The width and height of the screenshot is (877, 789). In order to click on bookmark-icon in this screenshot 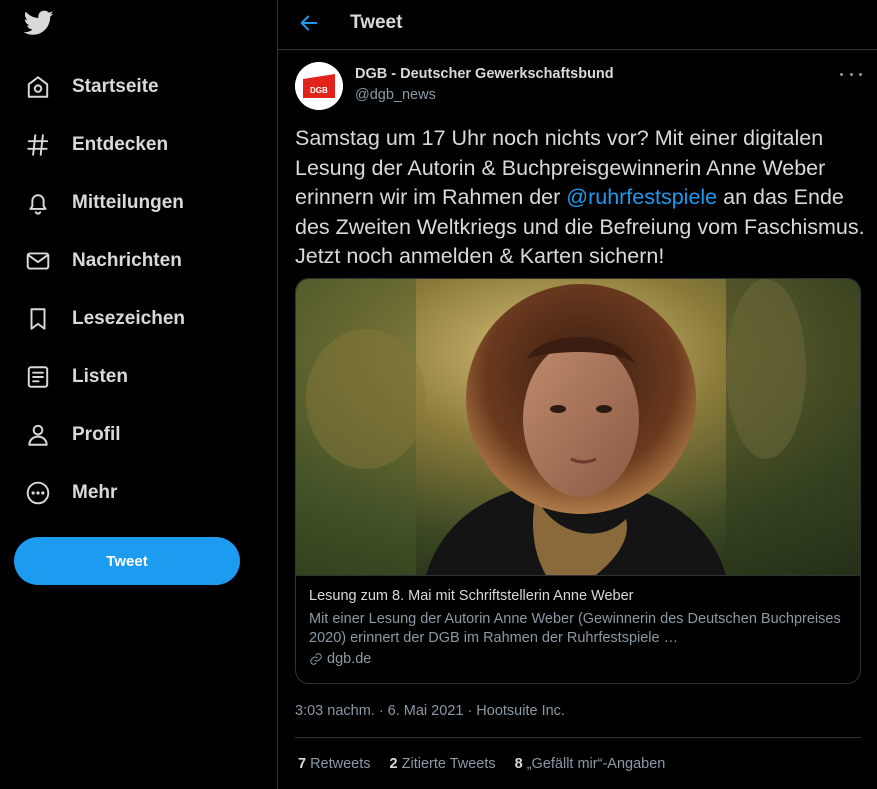, I will do `click(38, 319)`.